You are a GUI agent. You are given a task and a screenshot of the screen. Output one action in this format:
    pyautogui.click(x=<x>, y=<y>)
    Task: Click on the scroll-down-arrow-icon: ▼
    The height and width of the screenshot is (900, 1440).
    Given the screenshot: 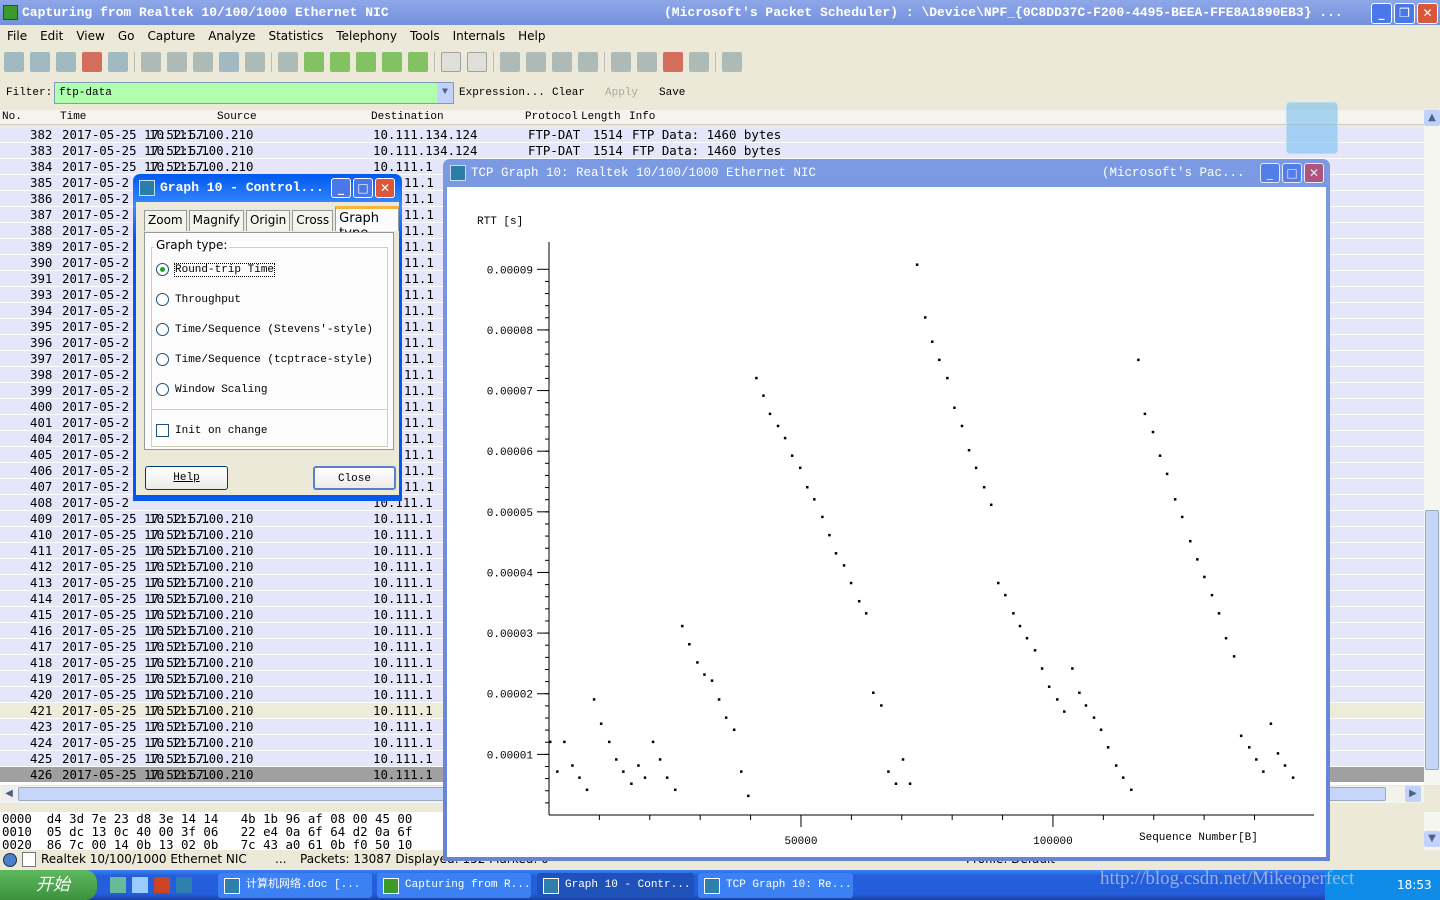 What is the action you would take?
    pyautogui.click(x=1432, y=839)
    